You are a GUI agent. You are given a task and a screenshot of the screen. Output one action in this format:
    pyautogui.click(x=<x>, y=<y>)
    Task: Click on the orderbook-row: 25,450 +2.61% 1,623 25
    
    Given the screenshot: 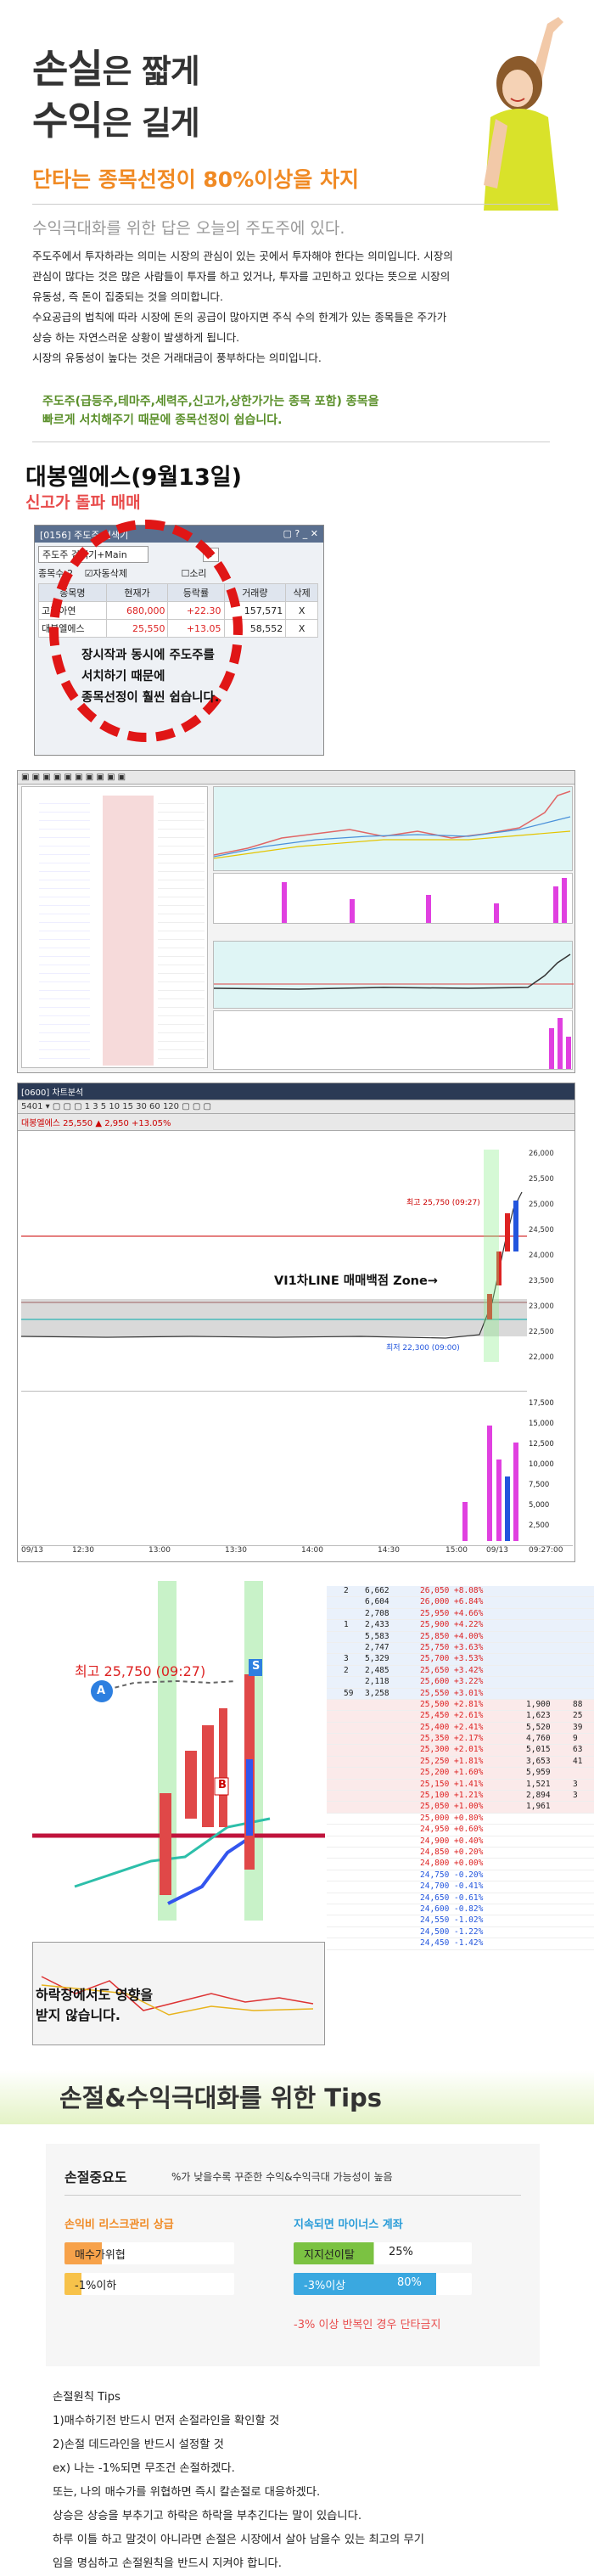 What is the action you would take?
    pyautogui.click(x=460, y=1717)
    